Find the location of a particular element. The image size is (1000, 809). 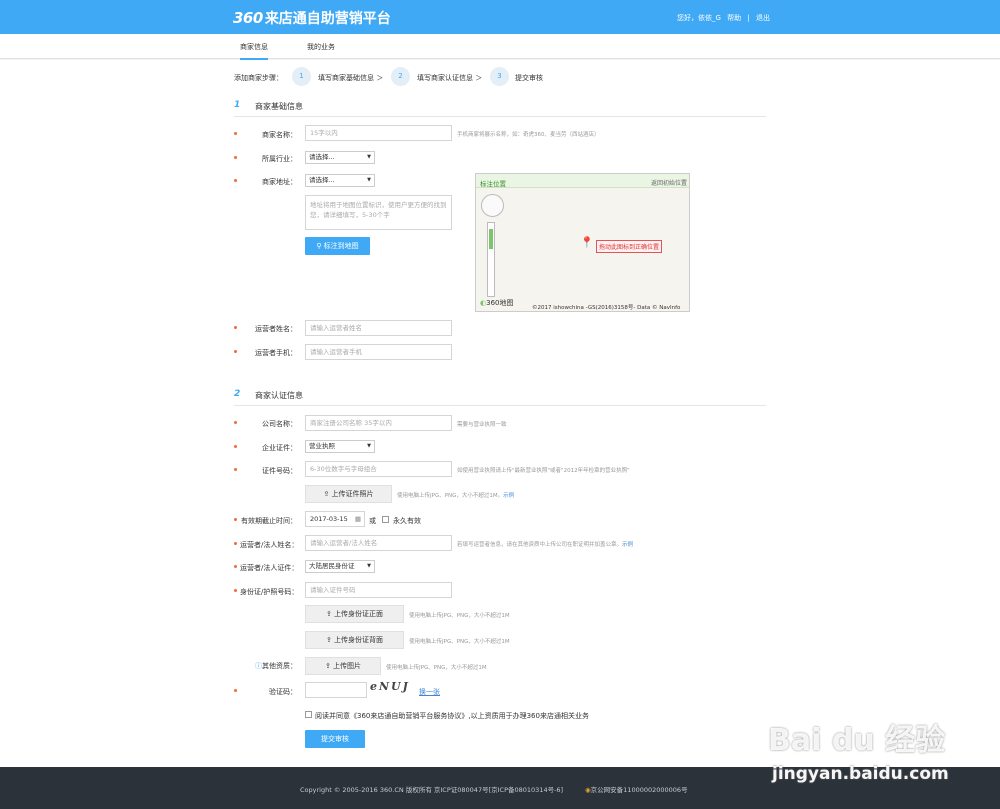

company-name-input: 商家注册公司名称 35字以内 is located at coordinates (378, 423).